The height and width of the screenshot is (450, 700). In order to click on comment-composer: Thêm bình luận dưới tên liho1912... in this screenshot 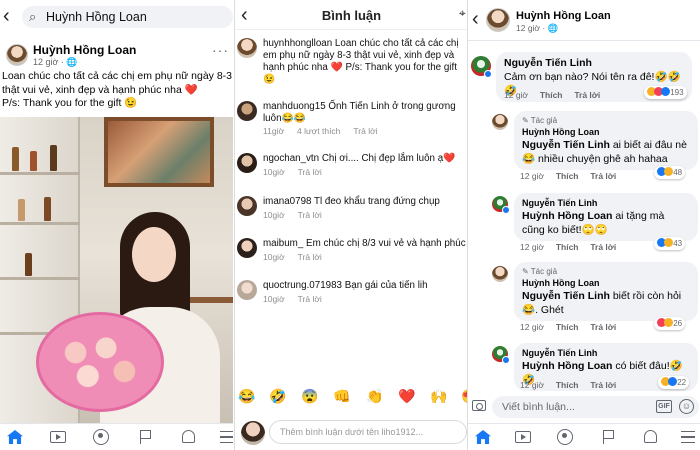, I will do `click(352, 432)`.